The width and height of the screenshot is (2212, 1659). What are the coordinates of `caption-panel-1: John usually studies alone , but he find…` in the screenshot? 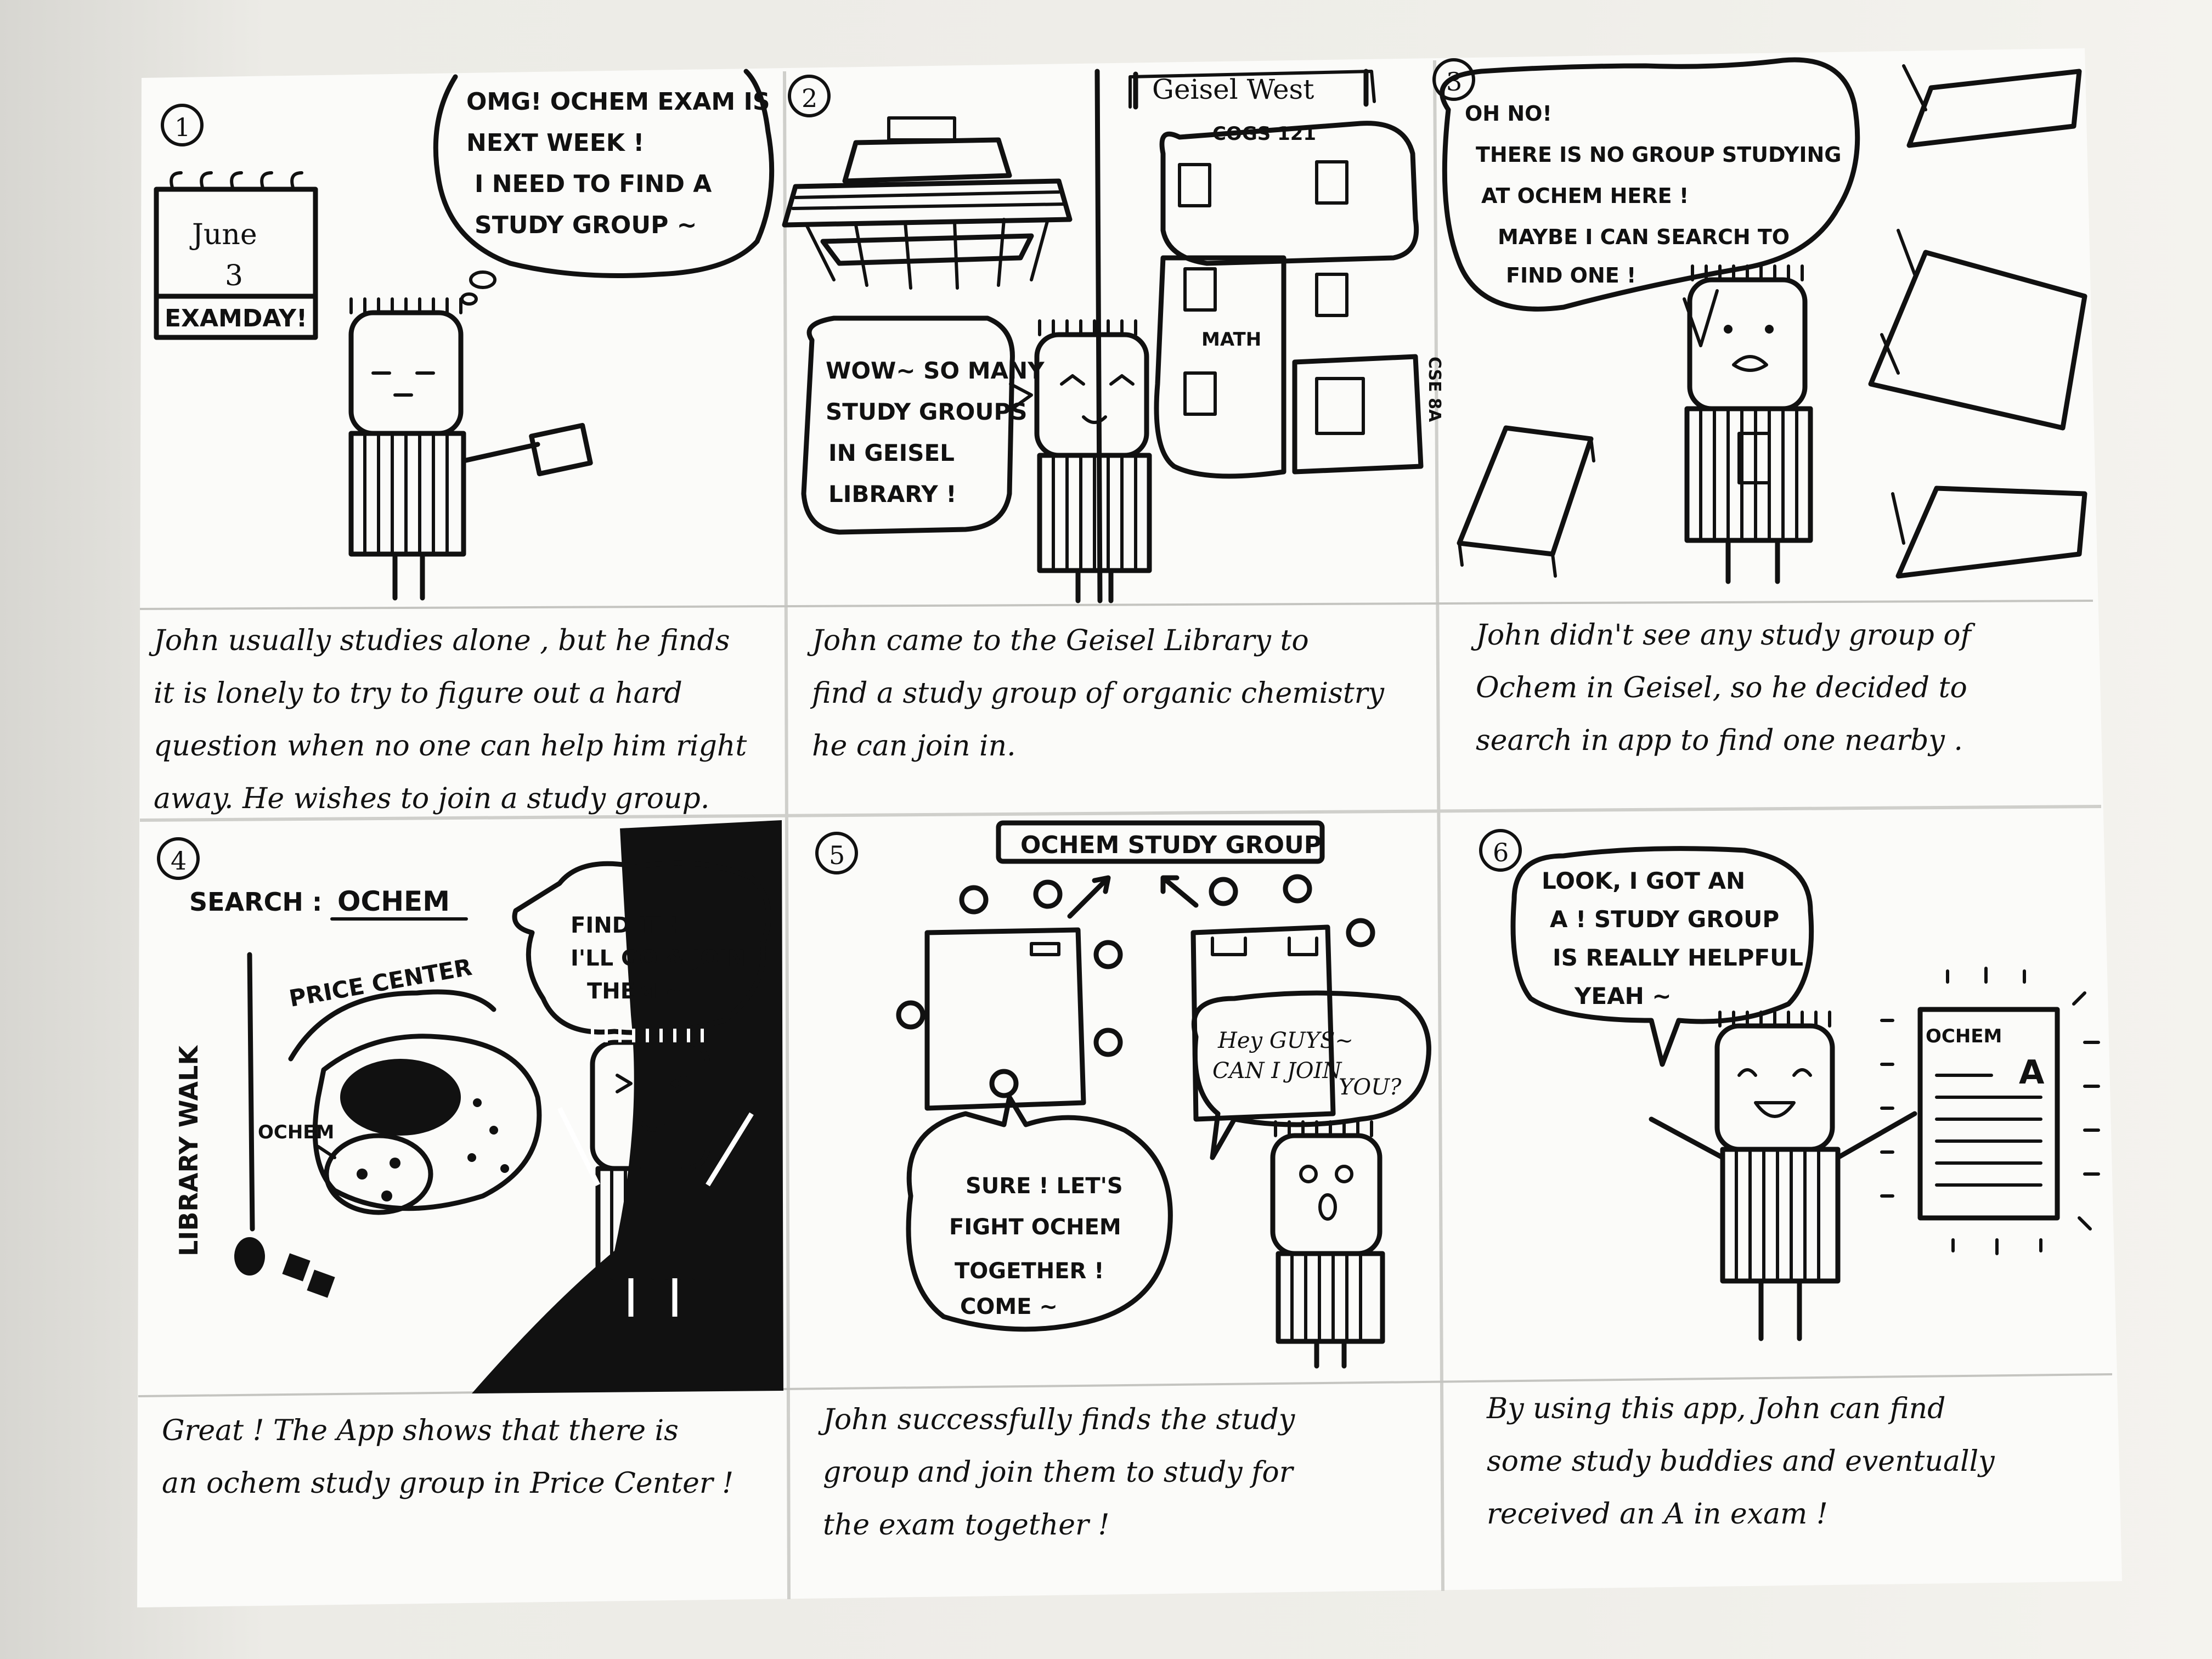 It's located at (450, 720).